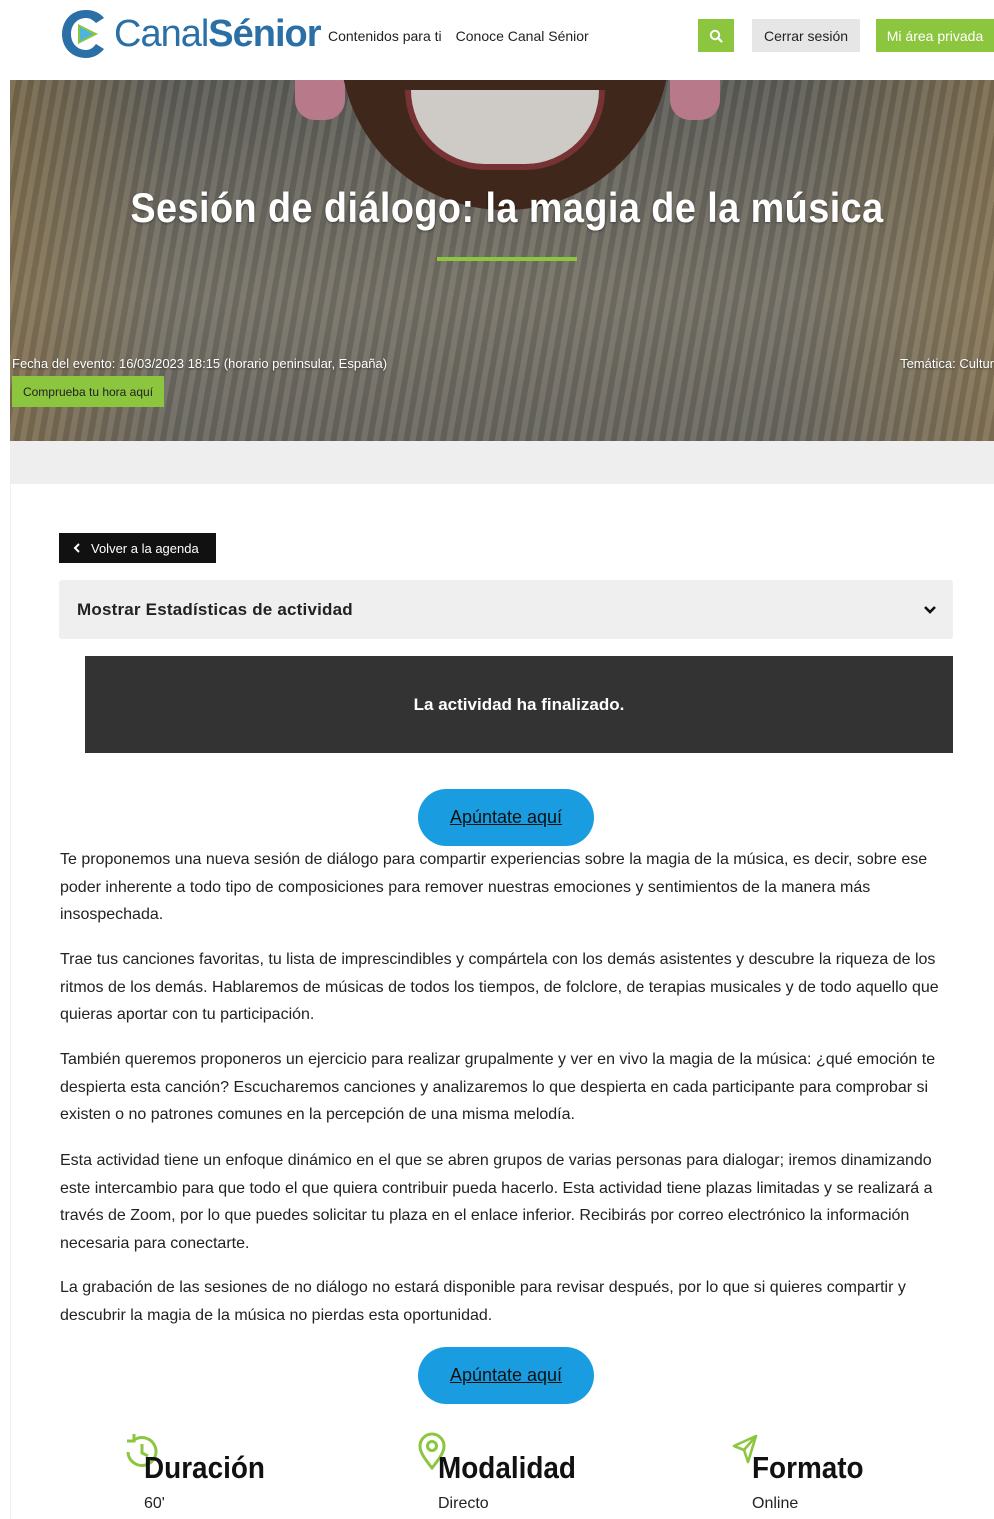  I want to click on feature-value: Online, so click(775, 1503).